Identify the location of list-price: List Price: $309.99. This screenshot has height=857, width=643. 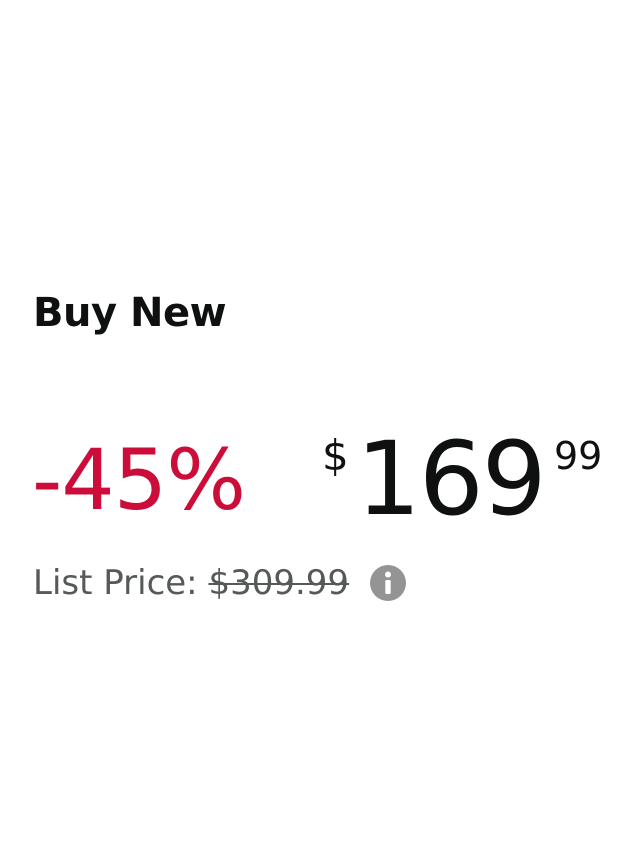
(191, 583).